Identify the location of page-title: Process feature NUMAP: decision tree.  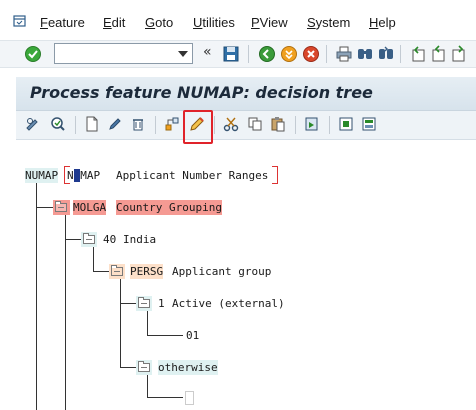
(201, 92).